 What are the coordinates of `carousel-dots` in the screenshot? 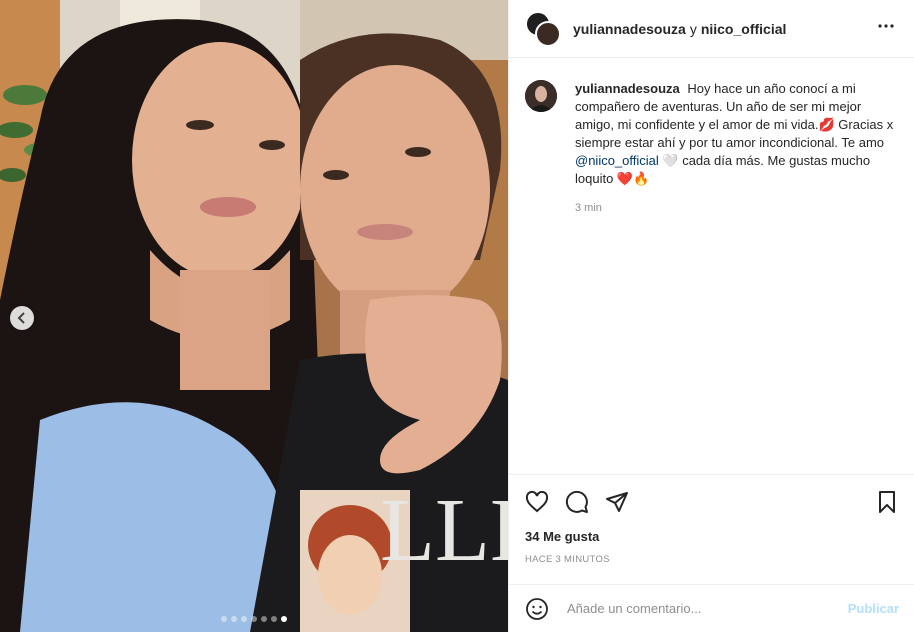 It's located at (254, 619).